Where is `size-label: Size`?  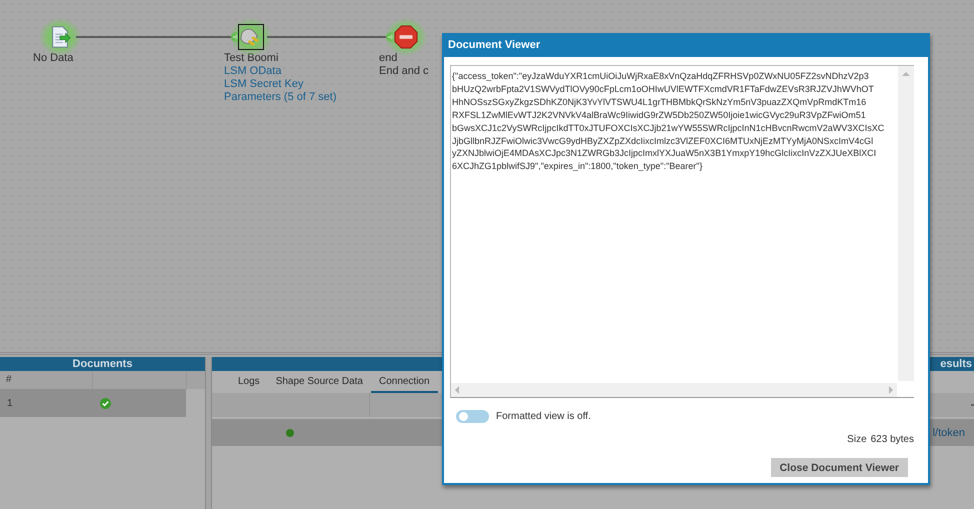 size-label: Size is located at coordinates (857, 439).